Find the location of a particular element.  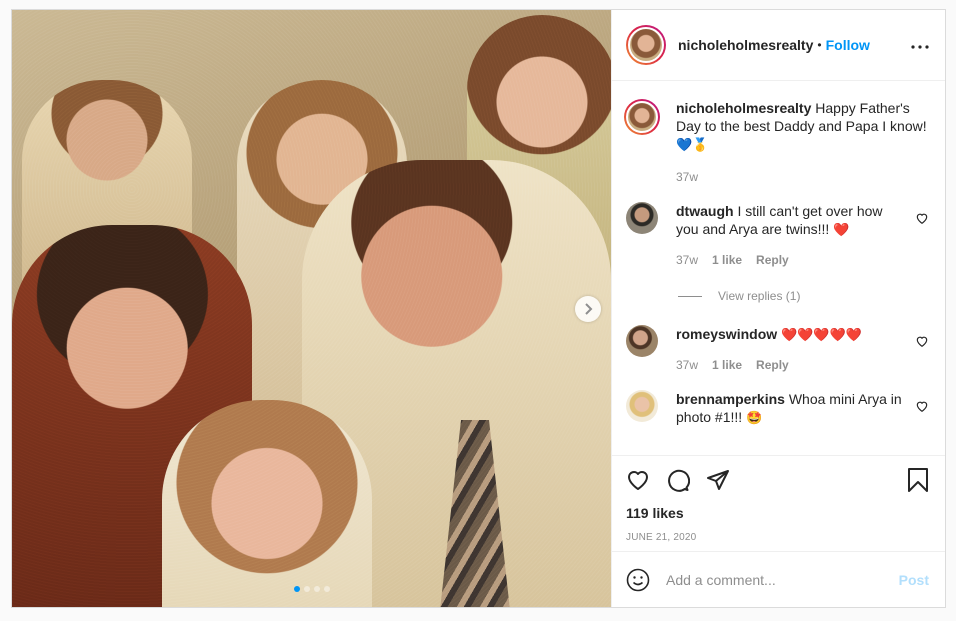

caption-username: nicholeholmesrealty is located at coordinates (743, 108).